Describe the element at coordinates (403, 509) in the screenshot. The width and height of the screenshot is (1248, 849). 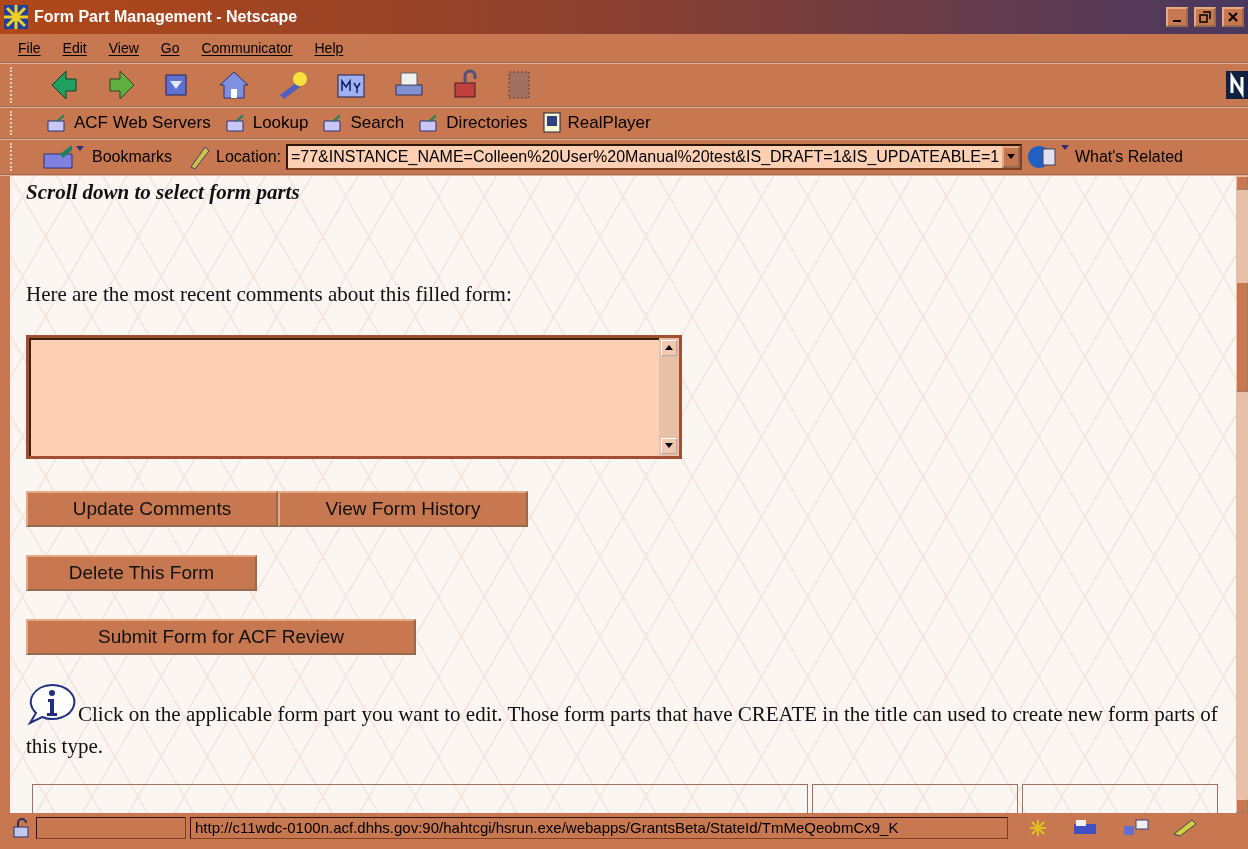
I see `form-button: View Form History` at that location.